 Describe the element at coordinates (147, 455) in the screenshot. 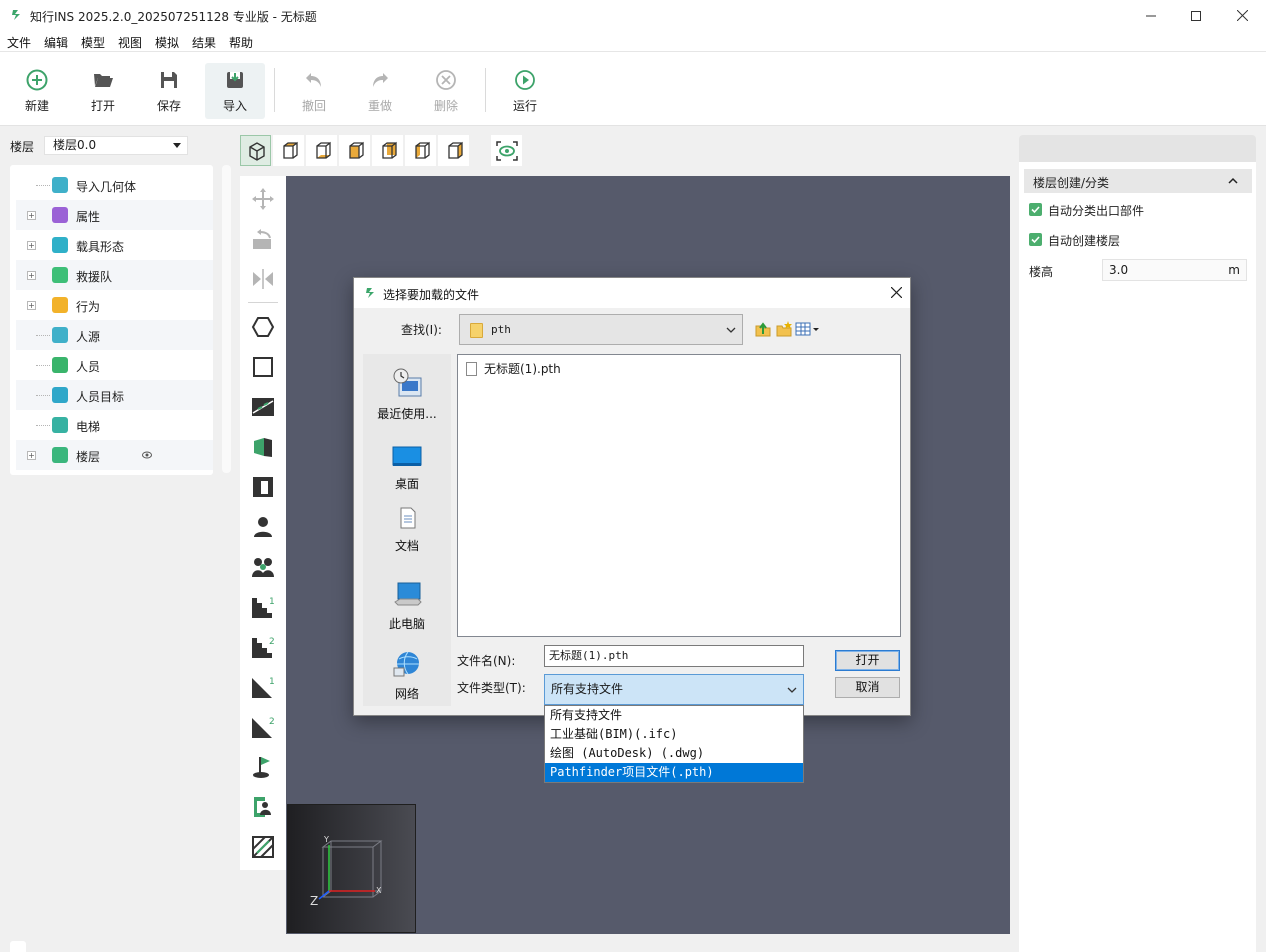

I see `eye-icon` at that location.